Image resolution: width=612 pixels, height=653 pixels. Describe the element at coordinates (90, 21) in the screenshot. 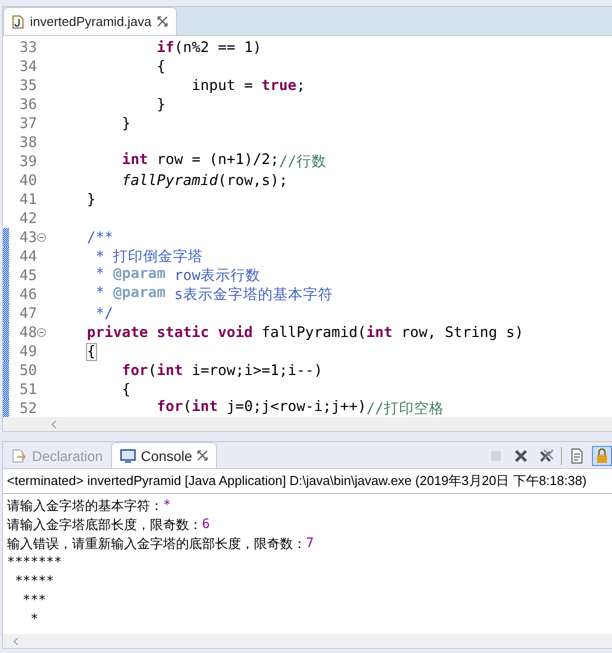

I see `editor-tab: invertedPyramid.java` at that location.